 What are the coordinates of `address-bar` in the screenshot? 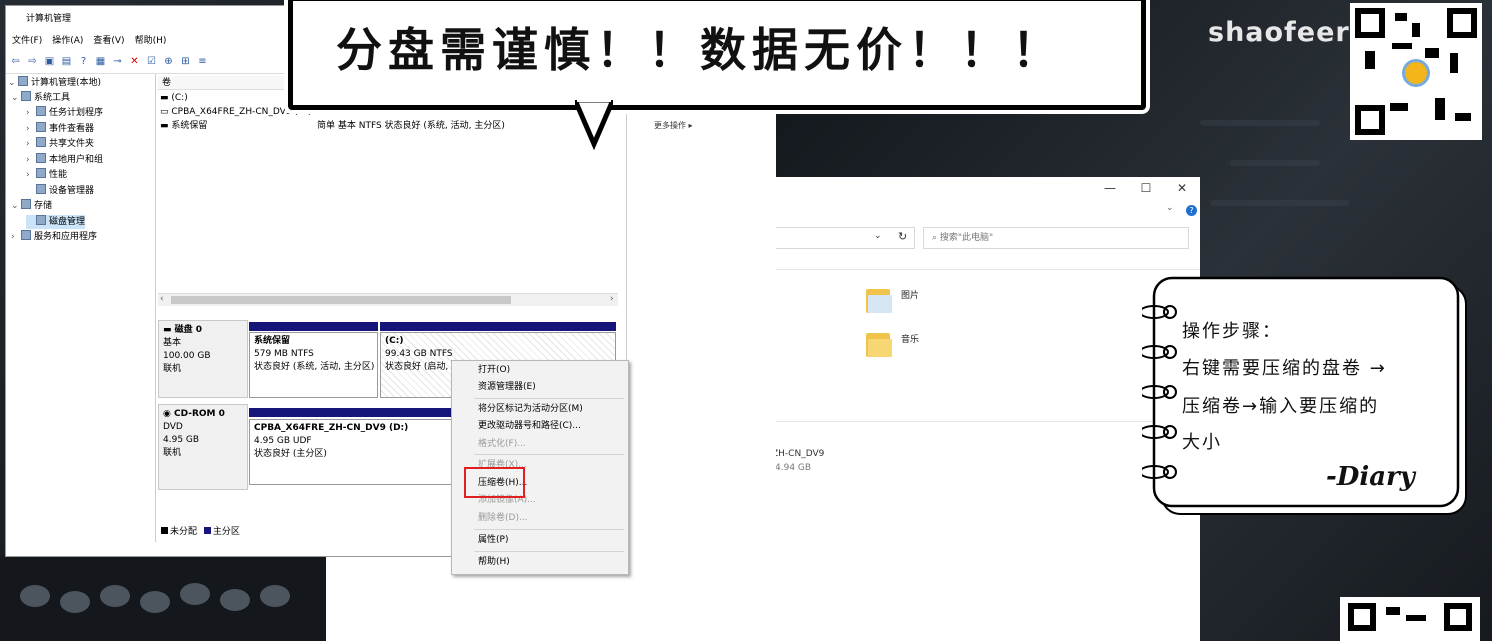 It's located at (842, 238).